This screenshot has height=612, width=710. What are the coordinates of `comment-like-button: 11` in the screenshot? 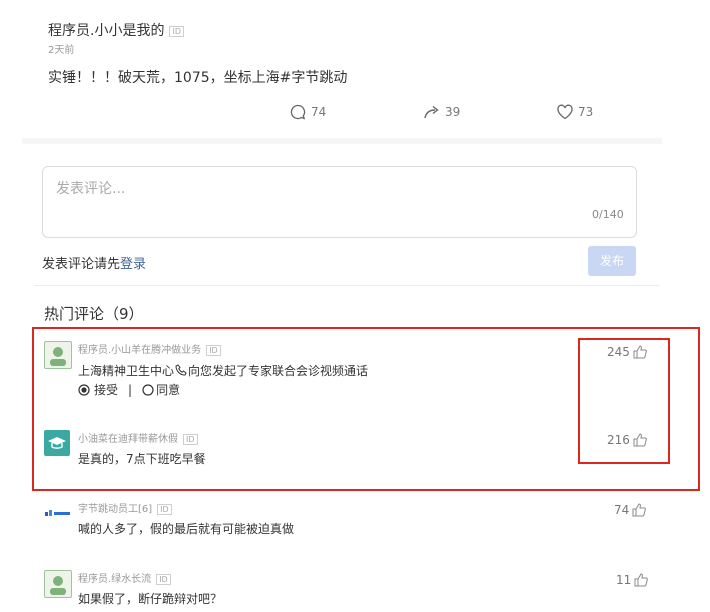 It's located at (632, 580).